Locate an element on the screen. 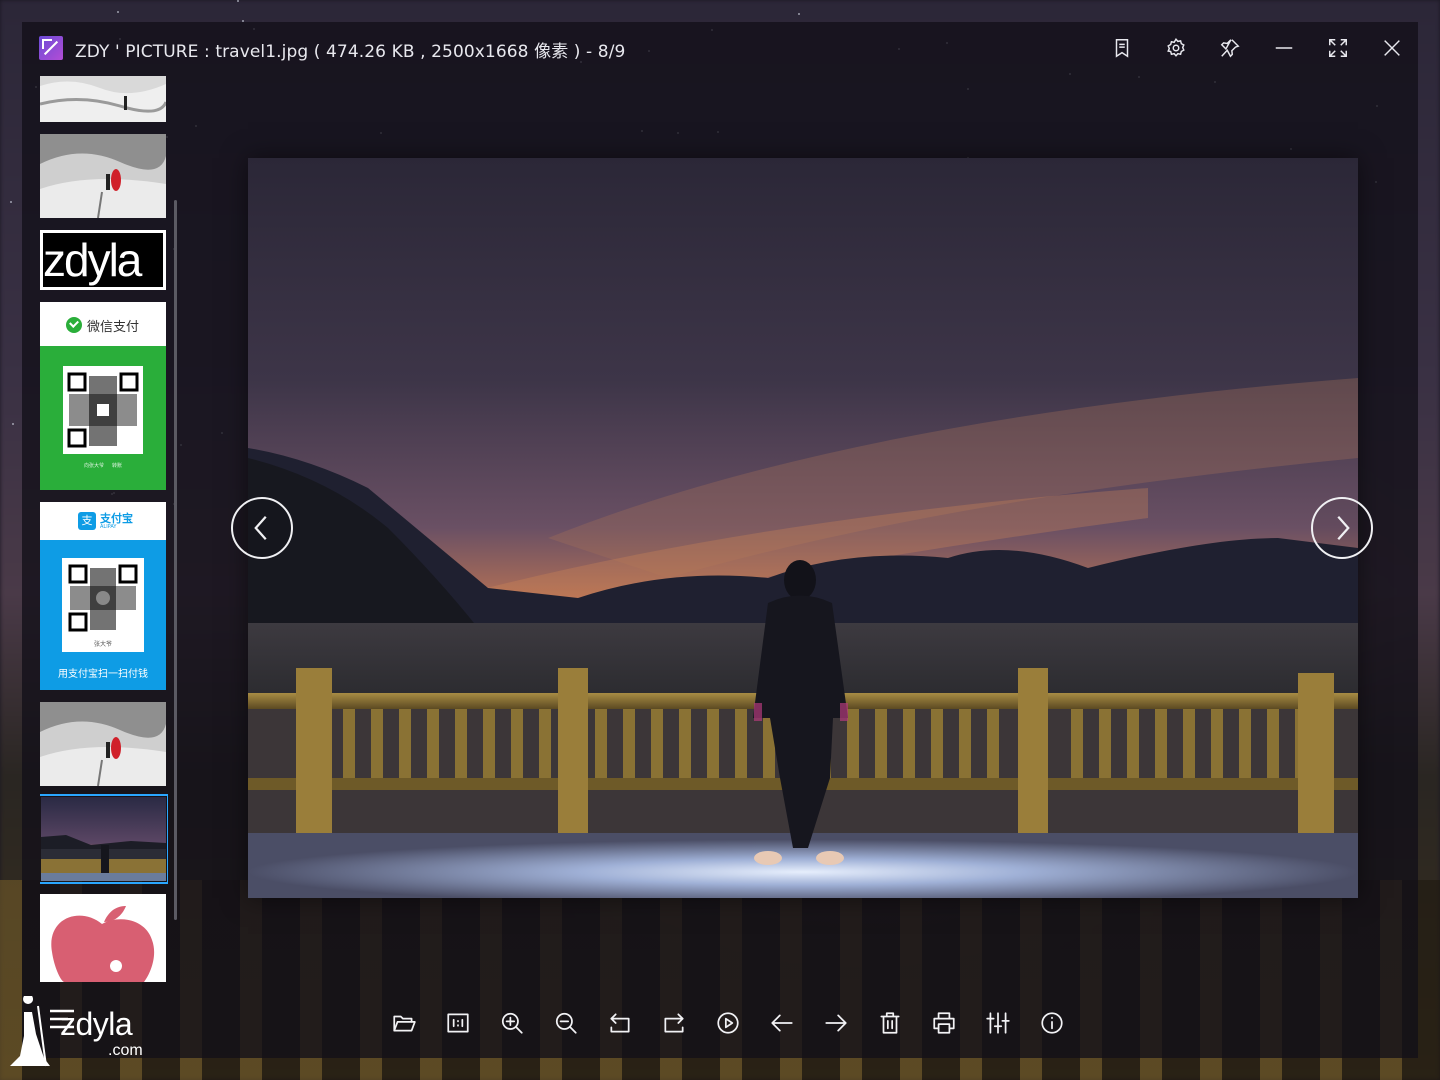 The height and width of the screenshot is (1080, 1440). zoom-out-button is located at coordinates (566, 1023).